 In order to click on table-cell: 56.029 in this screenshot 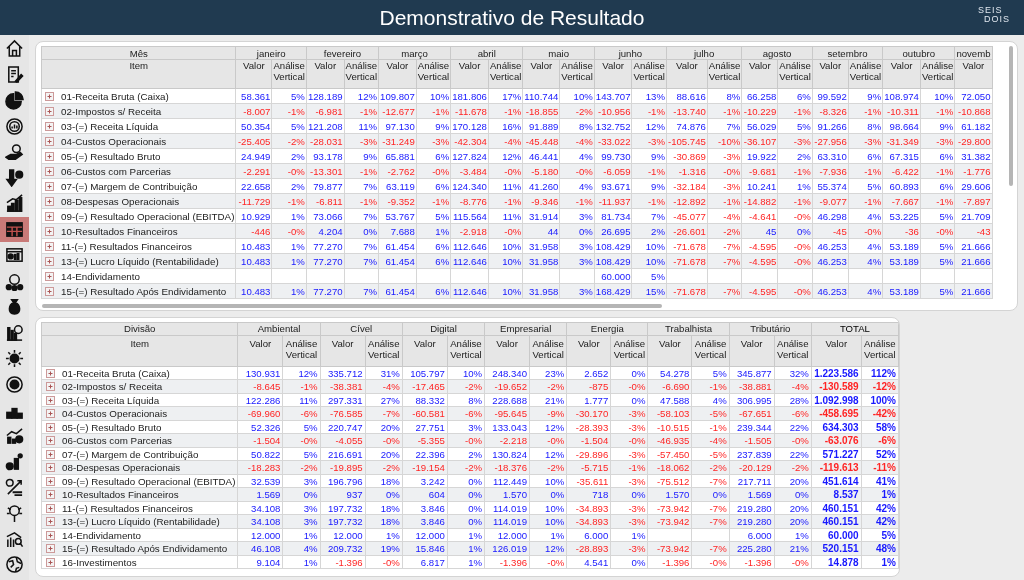, I will do `click(759, 126)`.